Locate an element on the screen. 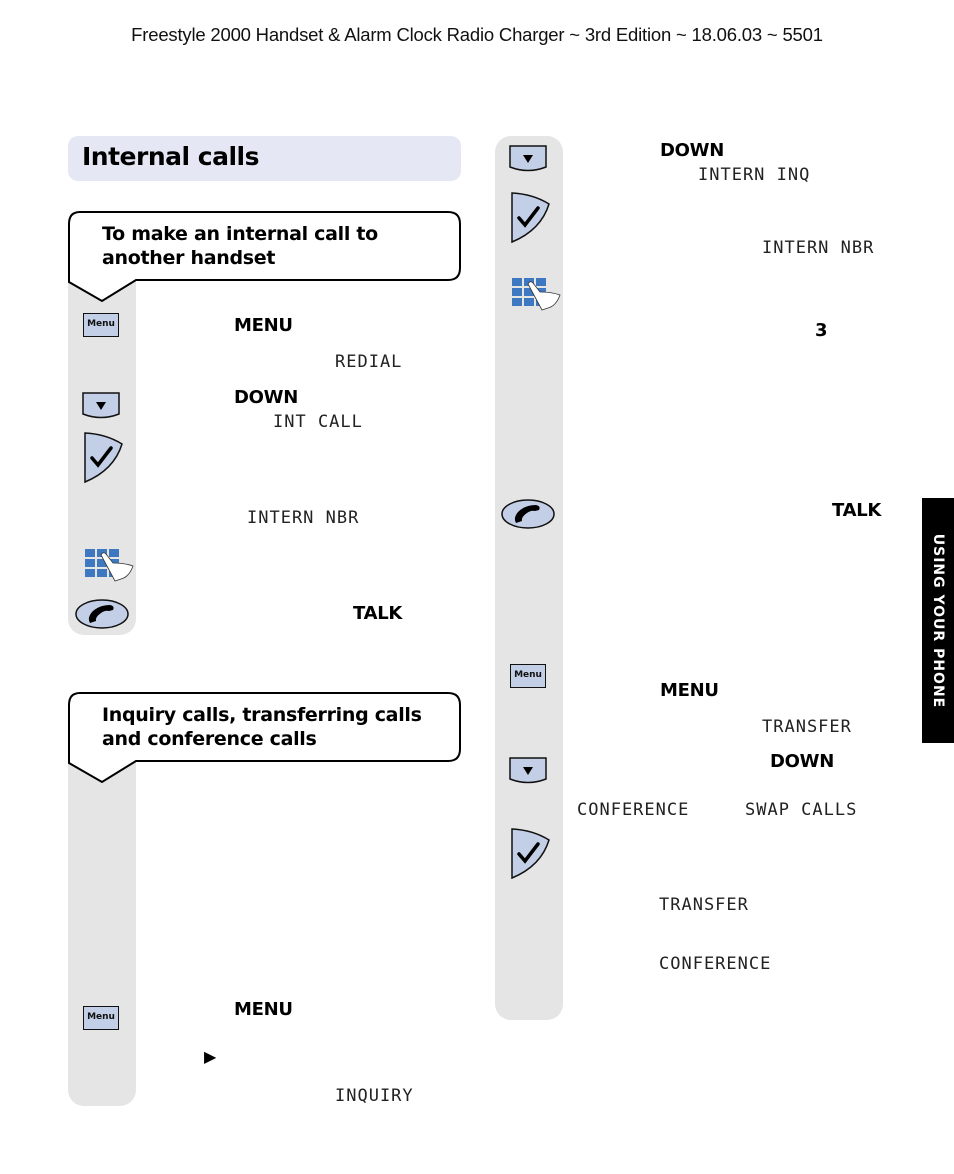 This screenshot has width=954, height=1174. lcd-text-int-call: INT CALL is located at coordinates (318, 422).